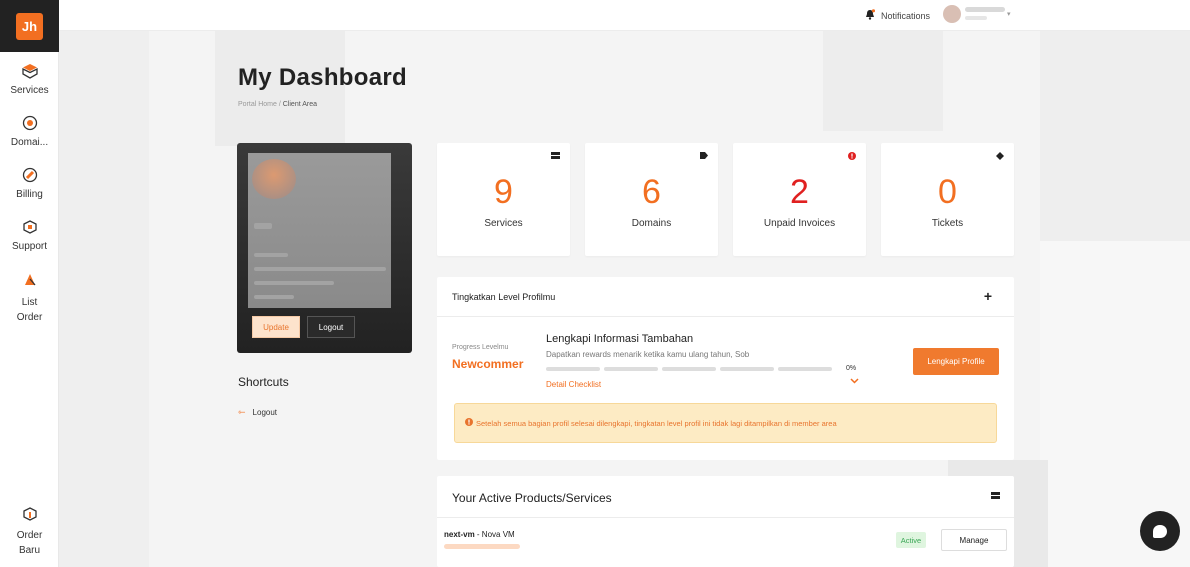  What do you see at coordinates (274, 179) in the screenshot?
I see `profile-avatar` at bounding box center [274, 179].